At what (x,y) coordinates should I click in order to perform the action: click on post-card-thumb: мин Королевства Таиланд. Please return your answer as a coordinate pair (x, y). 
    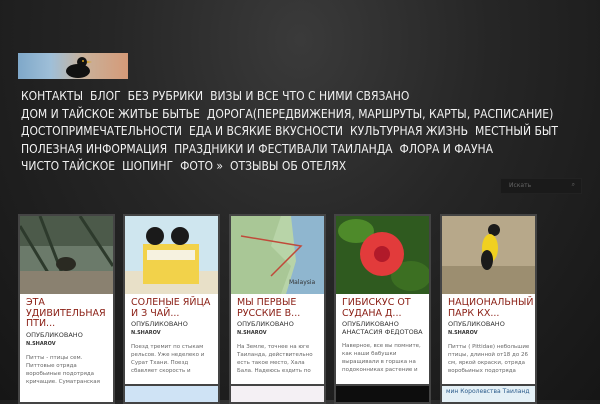
    Looking at the image, I should click on (488, 394).